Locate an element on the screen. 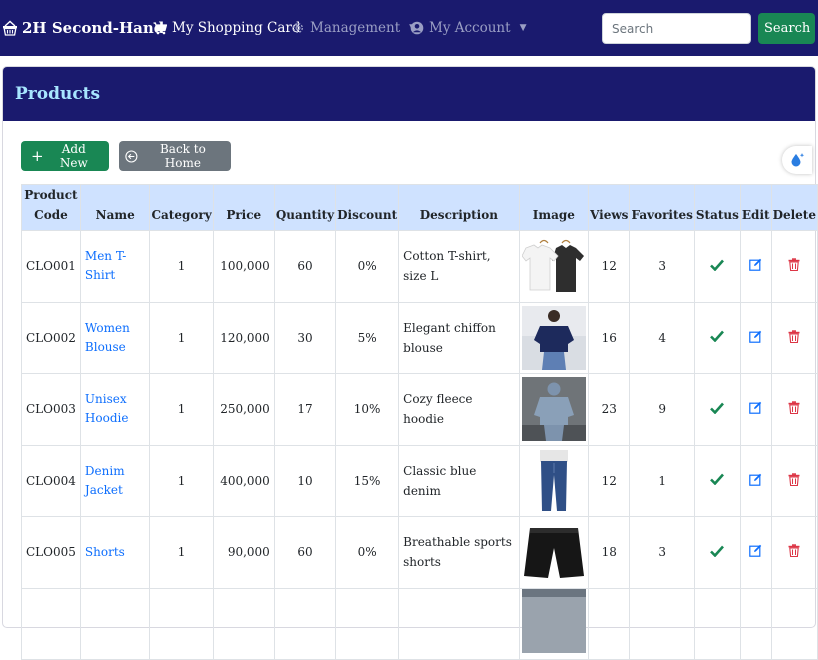 The width and height of the screenshot is (818, 660). nav-management-label: Management is located at coordinates (355, 28).